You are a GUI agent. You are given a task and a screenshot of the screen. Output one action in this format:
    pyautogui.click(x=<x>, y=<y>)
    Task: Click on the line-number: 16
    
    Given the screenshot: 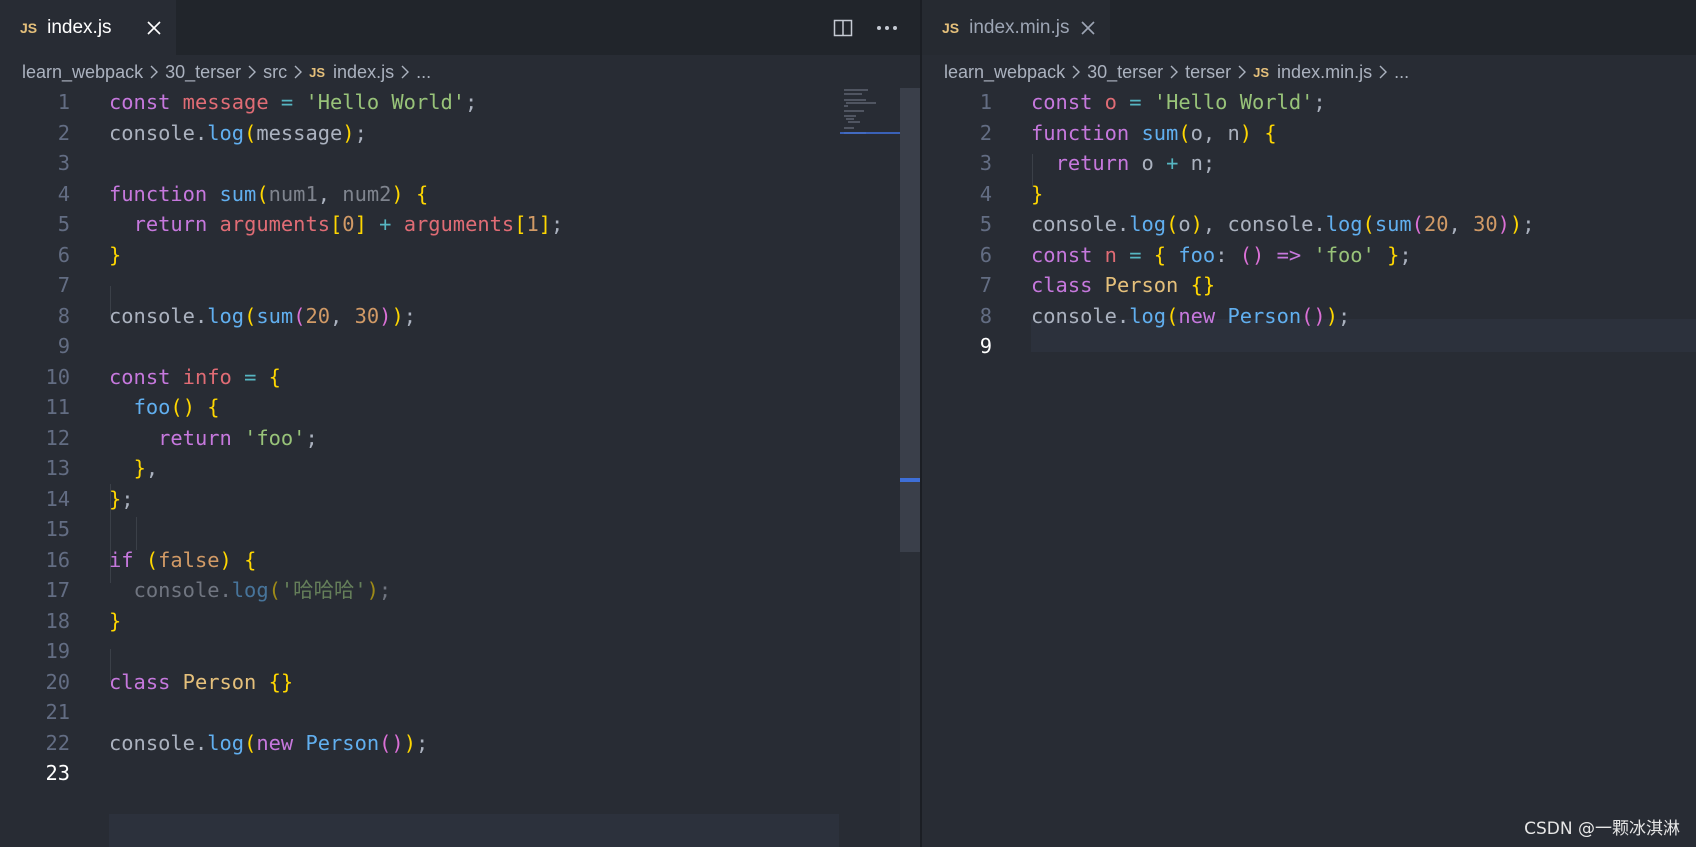 What is the action you would take?
    pyautogui.click(x=57, y=559)
    